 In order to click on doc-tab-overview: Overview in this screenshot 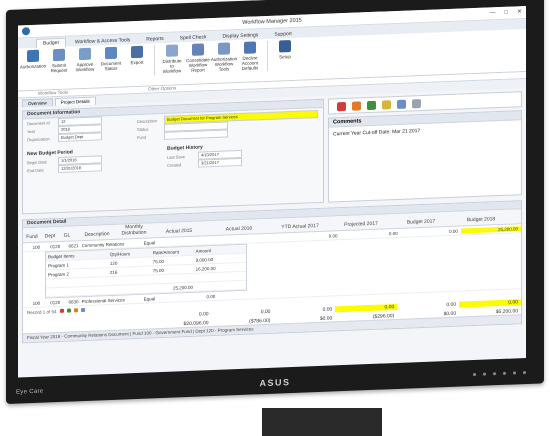, I will do `click(37, 103)`.